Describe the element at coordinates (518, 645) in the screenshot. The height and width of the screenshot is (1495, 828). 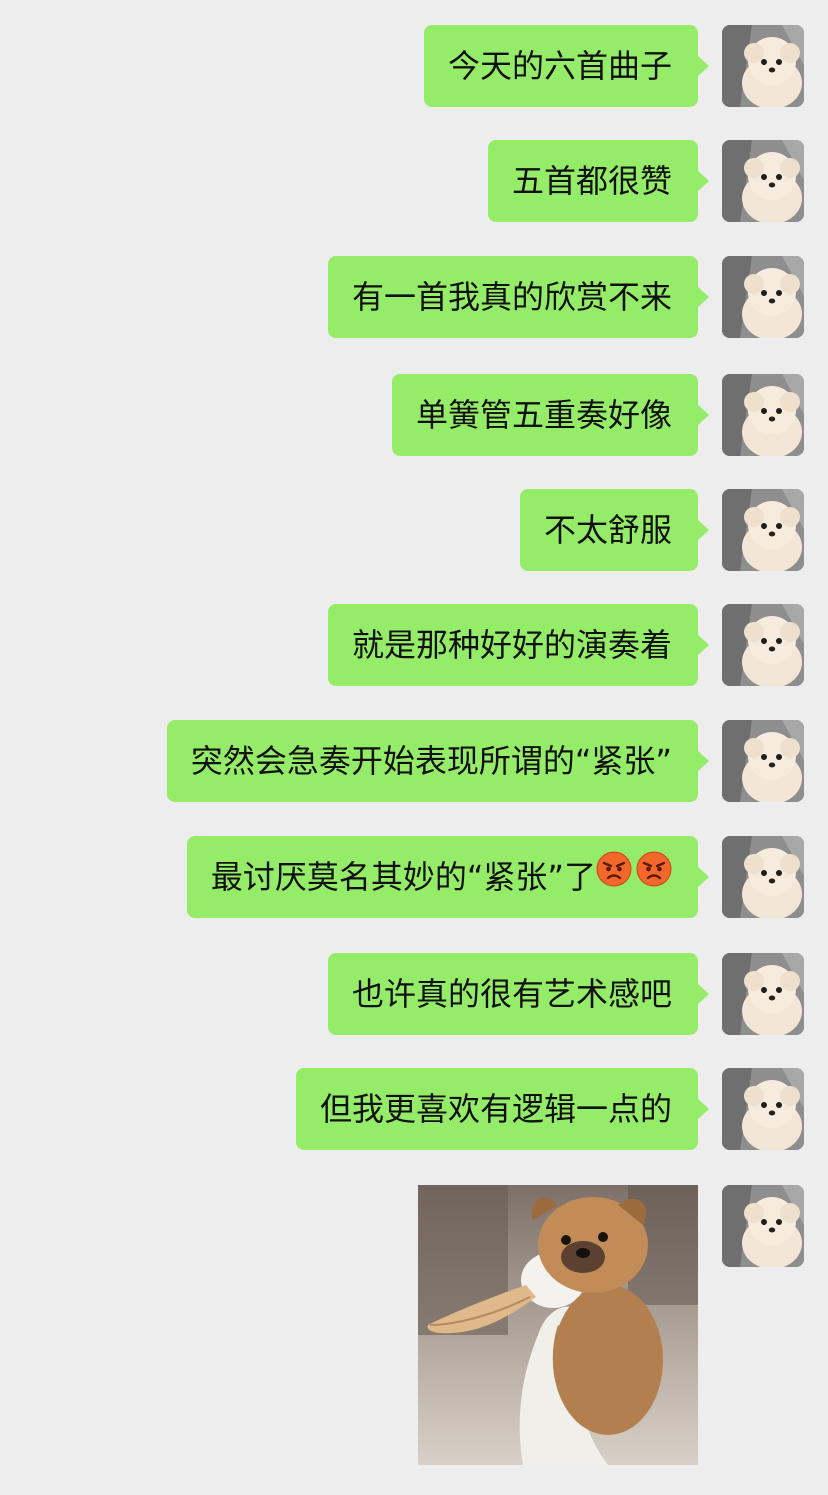
I see `message-bubble: 就是那种好好的演奏着` at that location.